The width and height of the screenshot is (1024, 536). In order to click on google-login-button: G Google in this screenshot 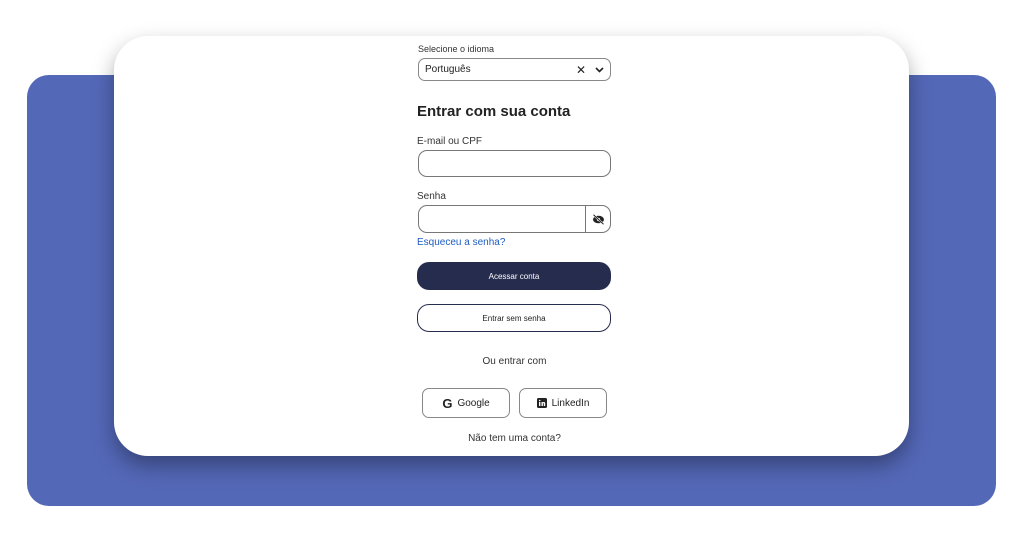, I will do `click(466, 403)`.